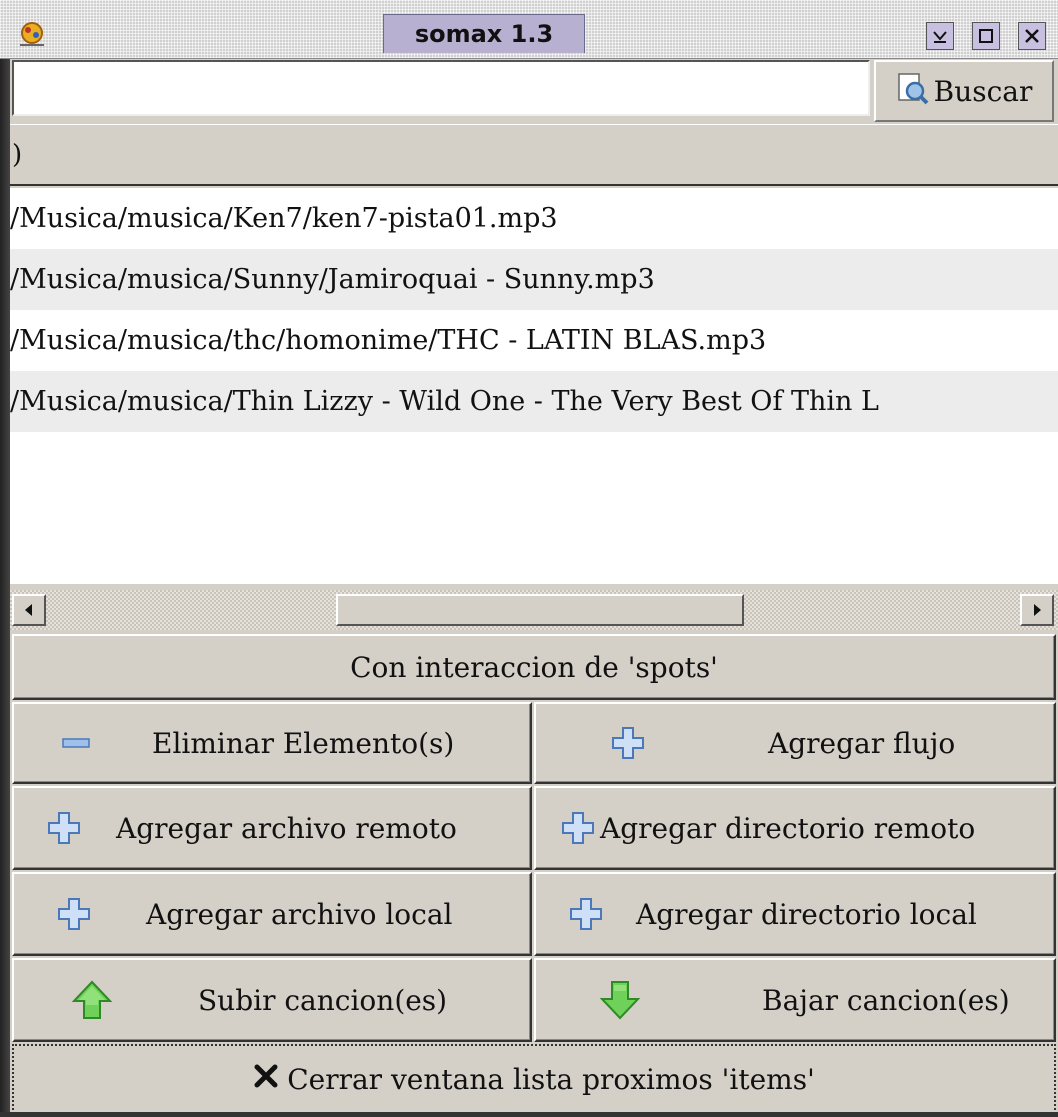 Image resolution: width=1058 pixels, height=1117 pixels. I want to click on add-local-directory-button: Agregar directorio local, so click(795, 914).